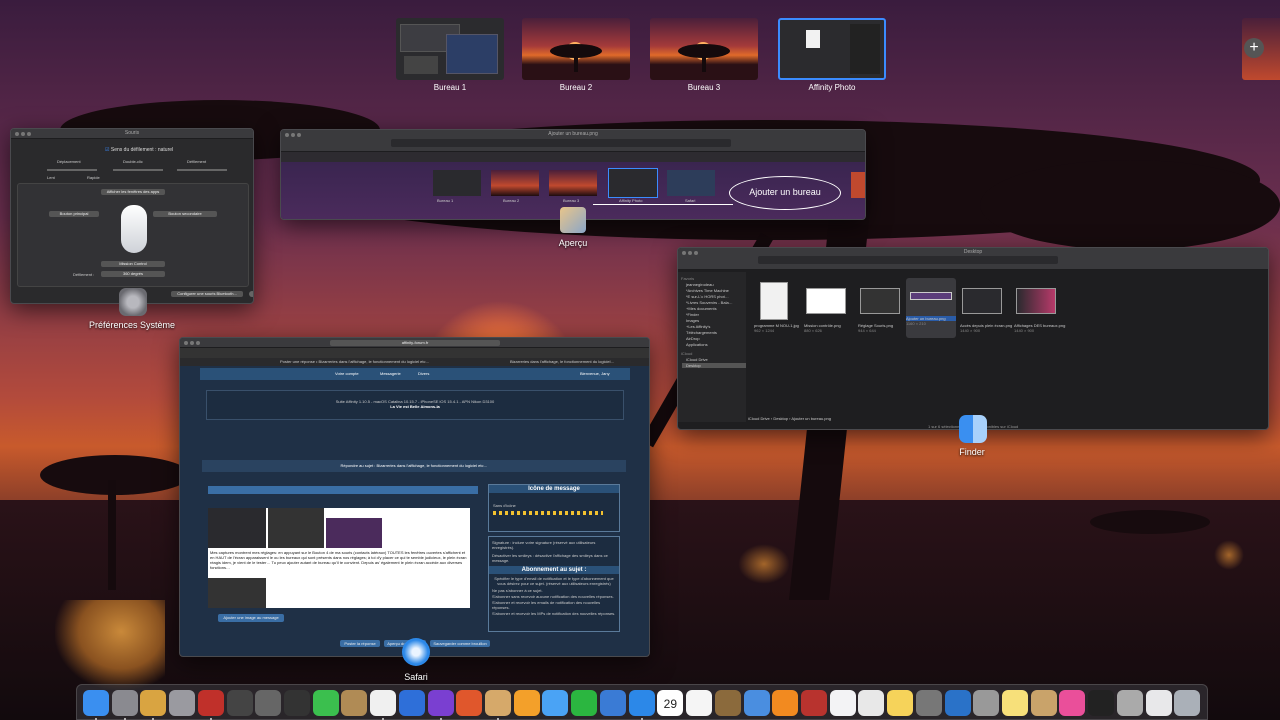 This screenshot has height=720, width=1280. I want to click on notes-app-icon, so click(727, 703).